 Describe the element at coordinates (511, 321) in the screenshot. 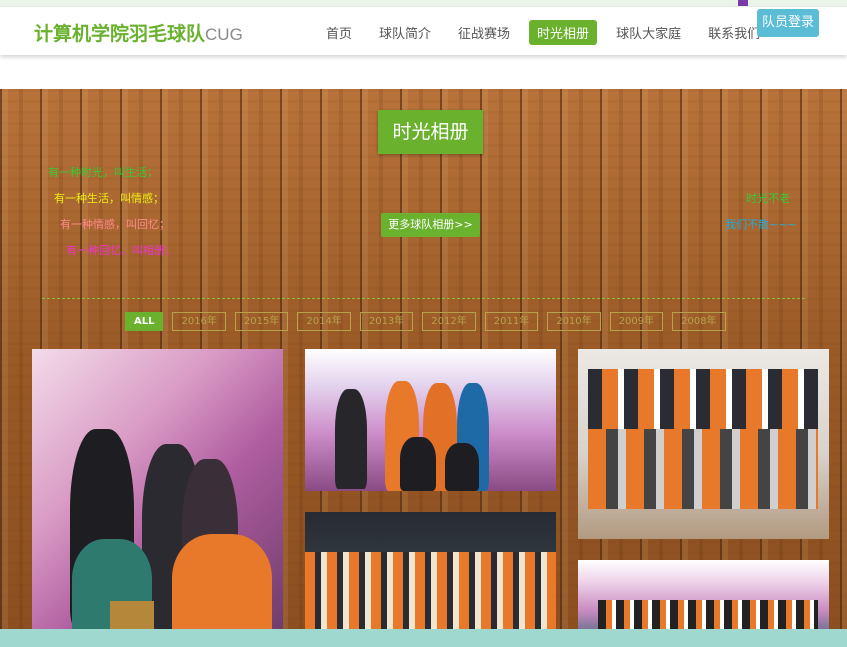

I see `filter-2011: 2011年` at that location.